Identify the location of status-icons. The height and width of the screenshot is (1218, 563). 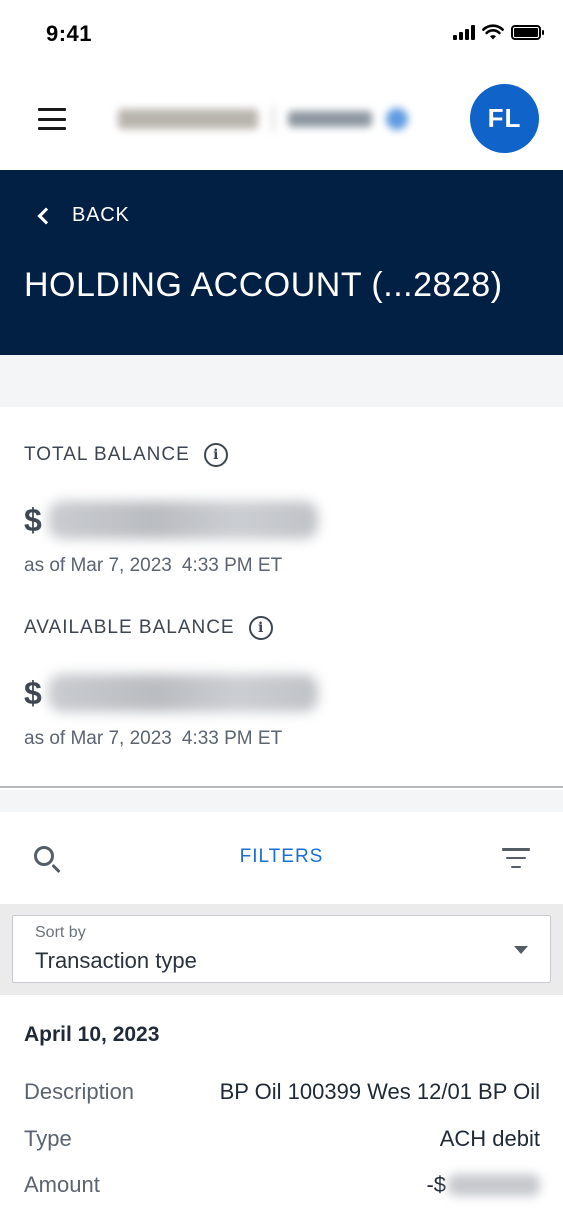
(498, 32).